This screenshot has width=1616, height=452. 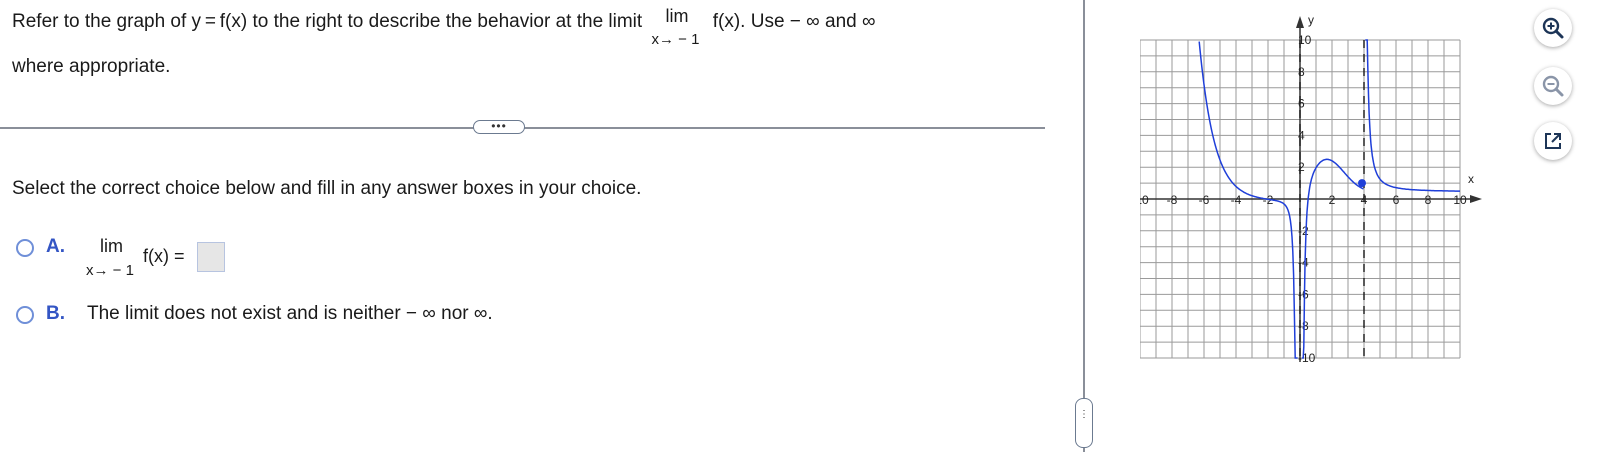 I want to click on question-line2: where appropriate., so click(x=91, y=66).